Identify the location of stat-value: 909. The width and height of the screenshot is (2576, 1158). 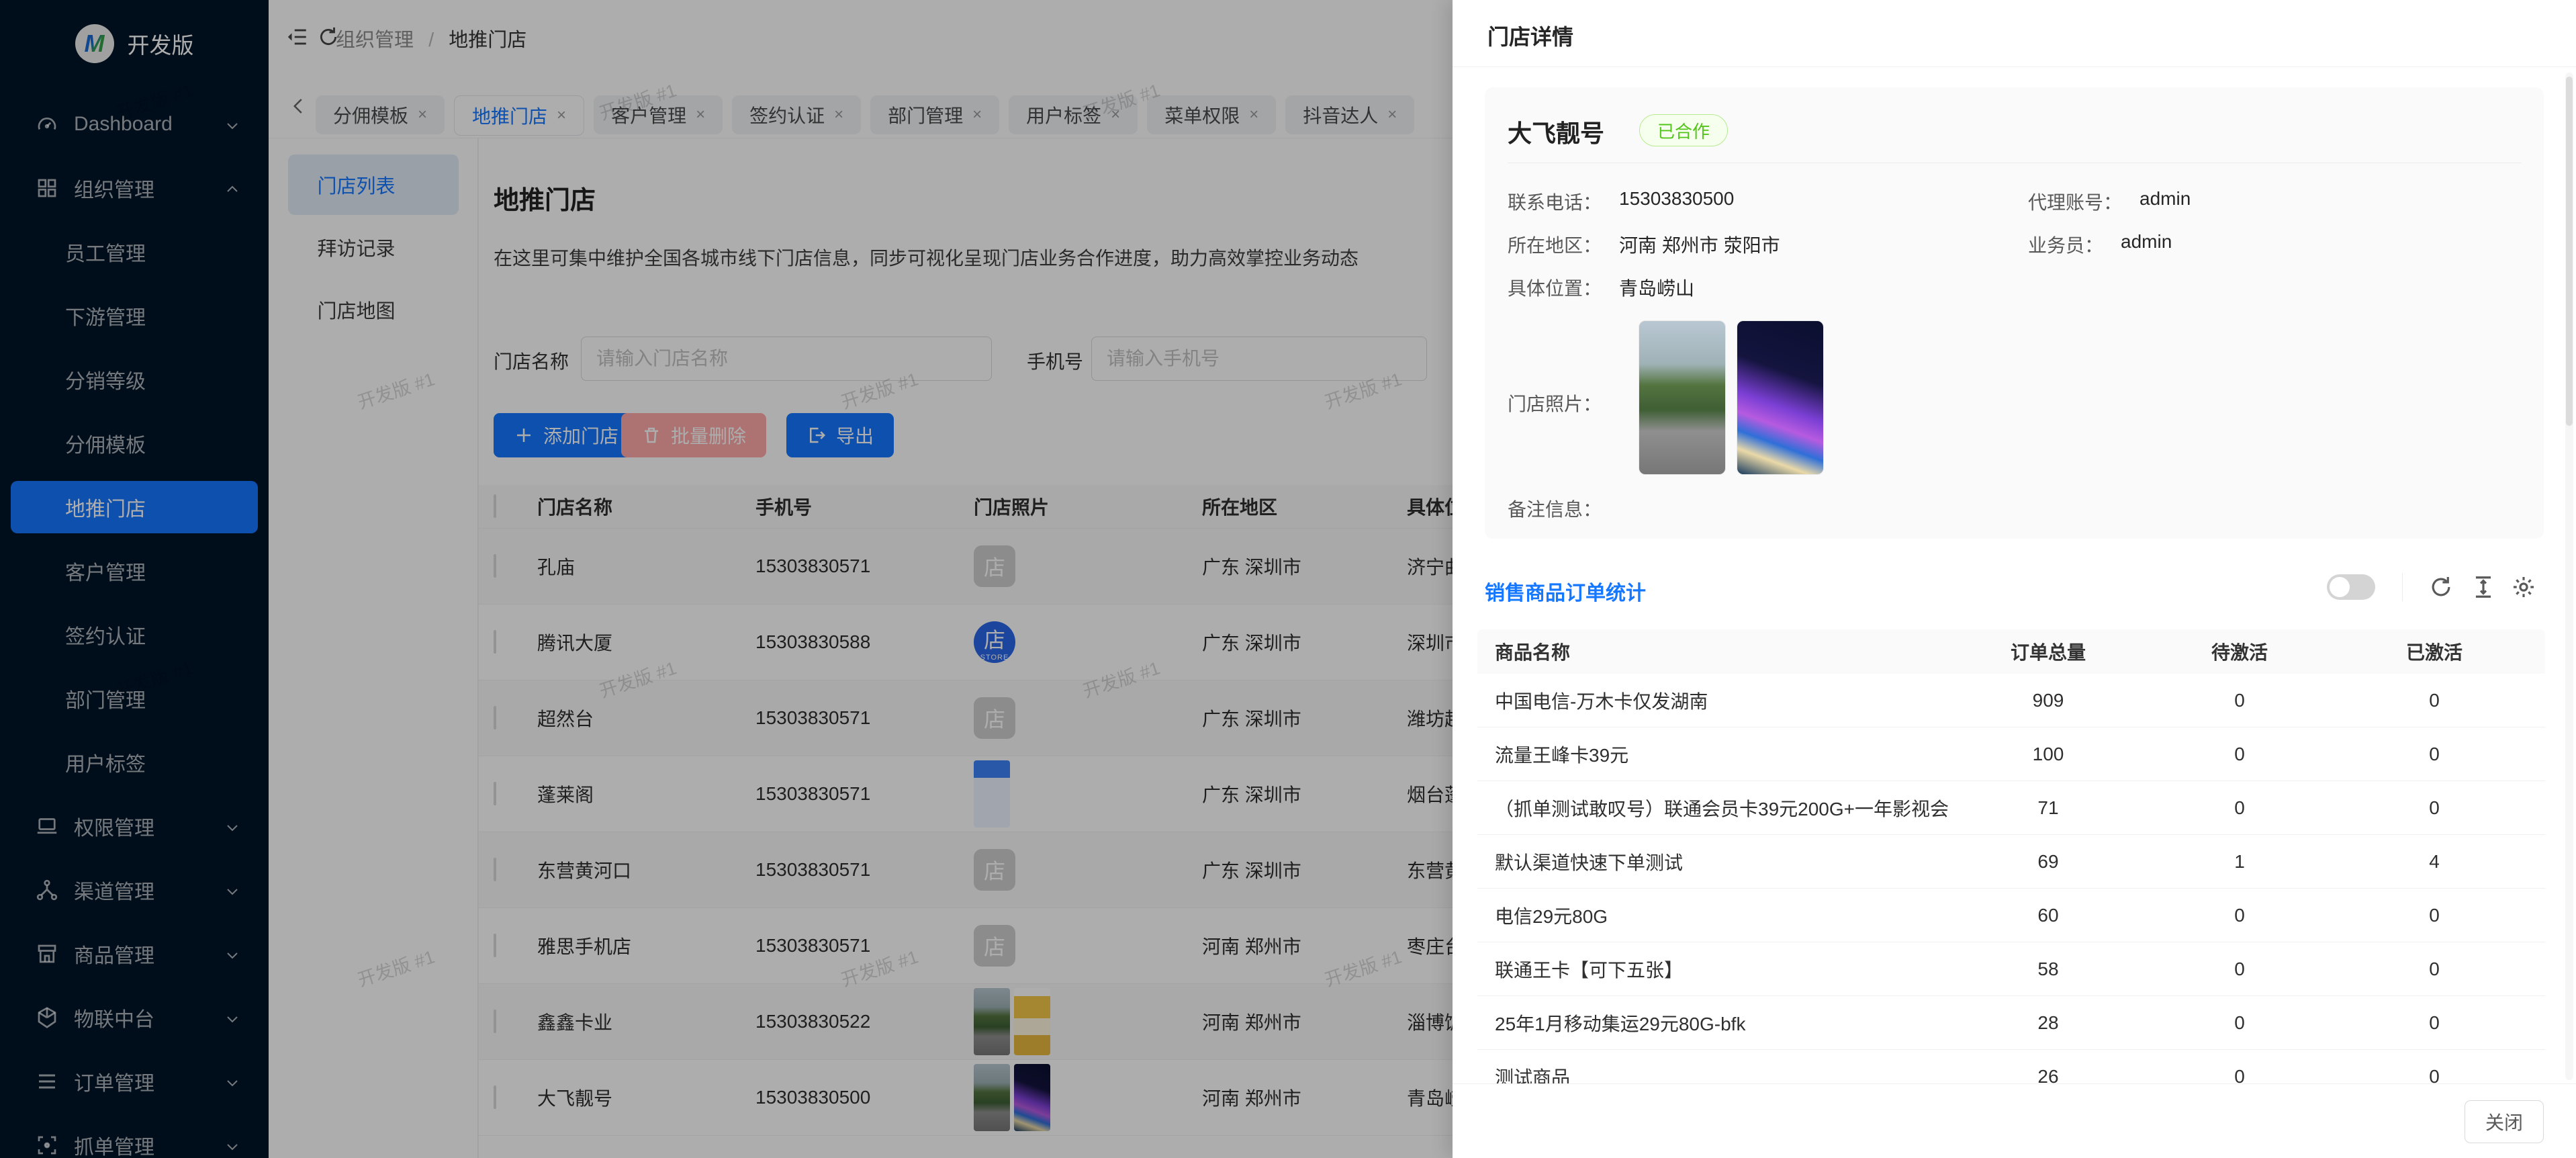
(2048, 700).